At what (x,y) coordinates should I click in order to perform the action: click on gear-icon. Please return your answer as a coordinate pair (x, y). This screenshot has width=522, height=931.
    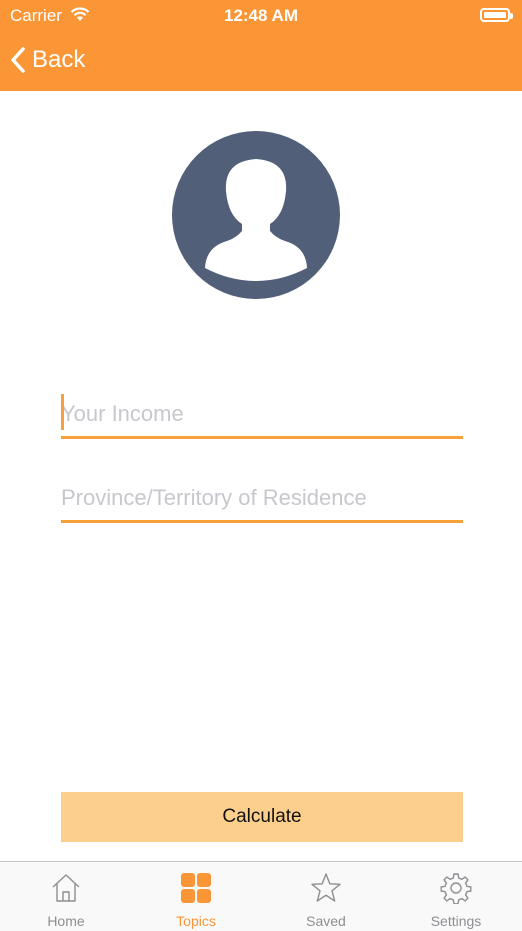
    Looking at the image, I should click on (456, 888).